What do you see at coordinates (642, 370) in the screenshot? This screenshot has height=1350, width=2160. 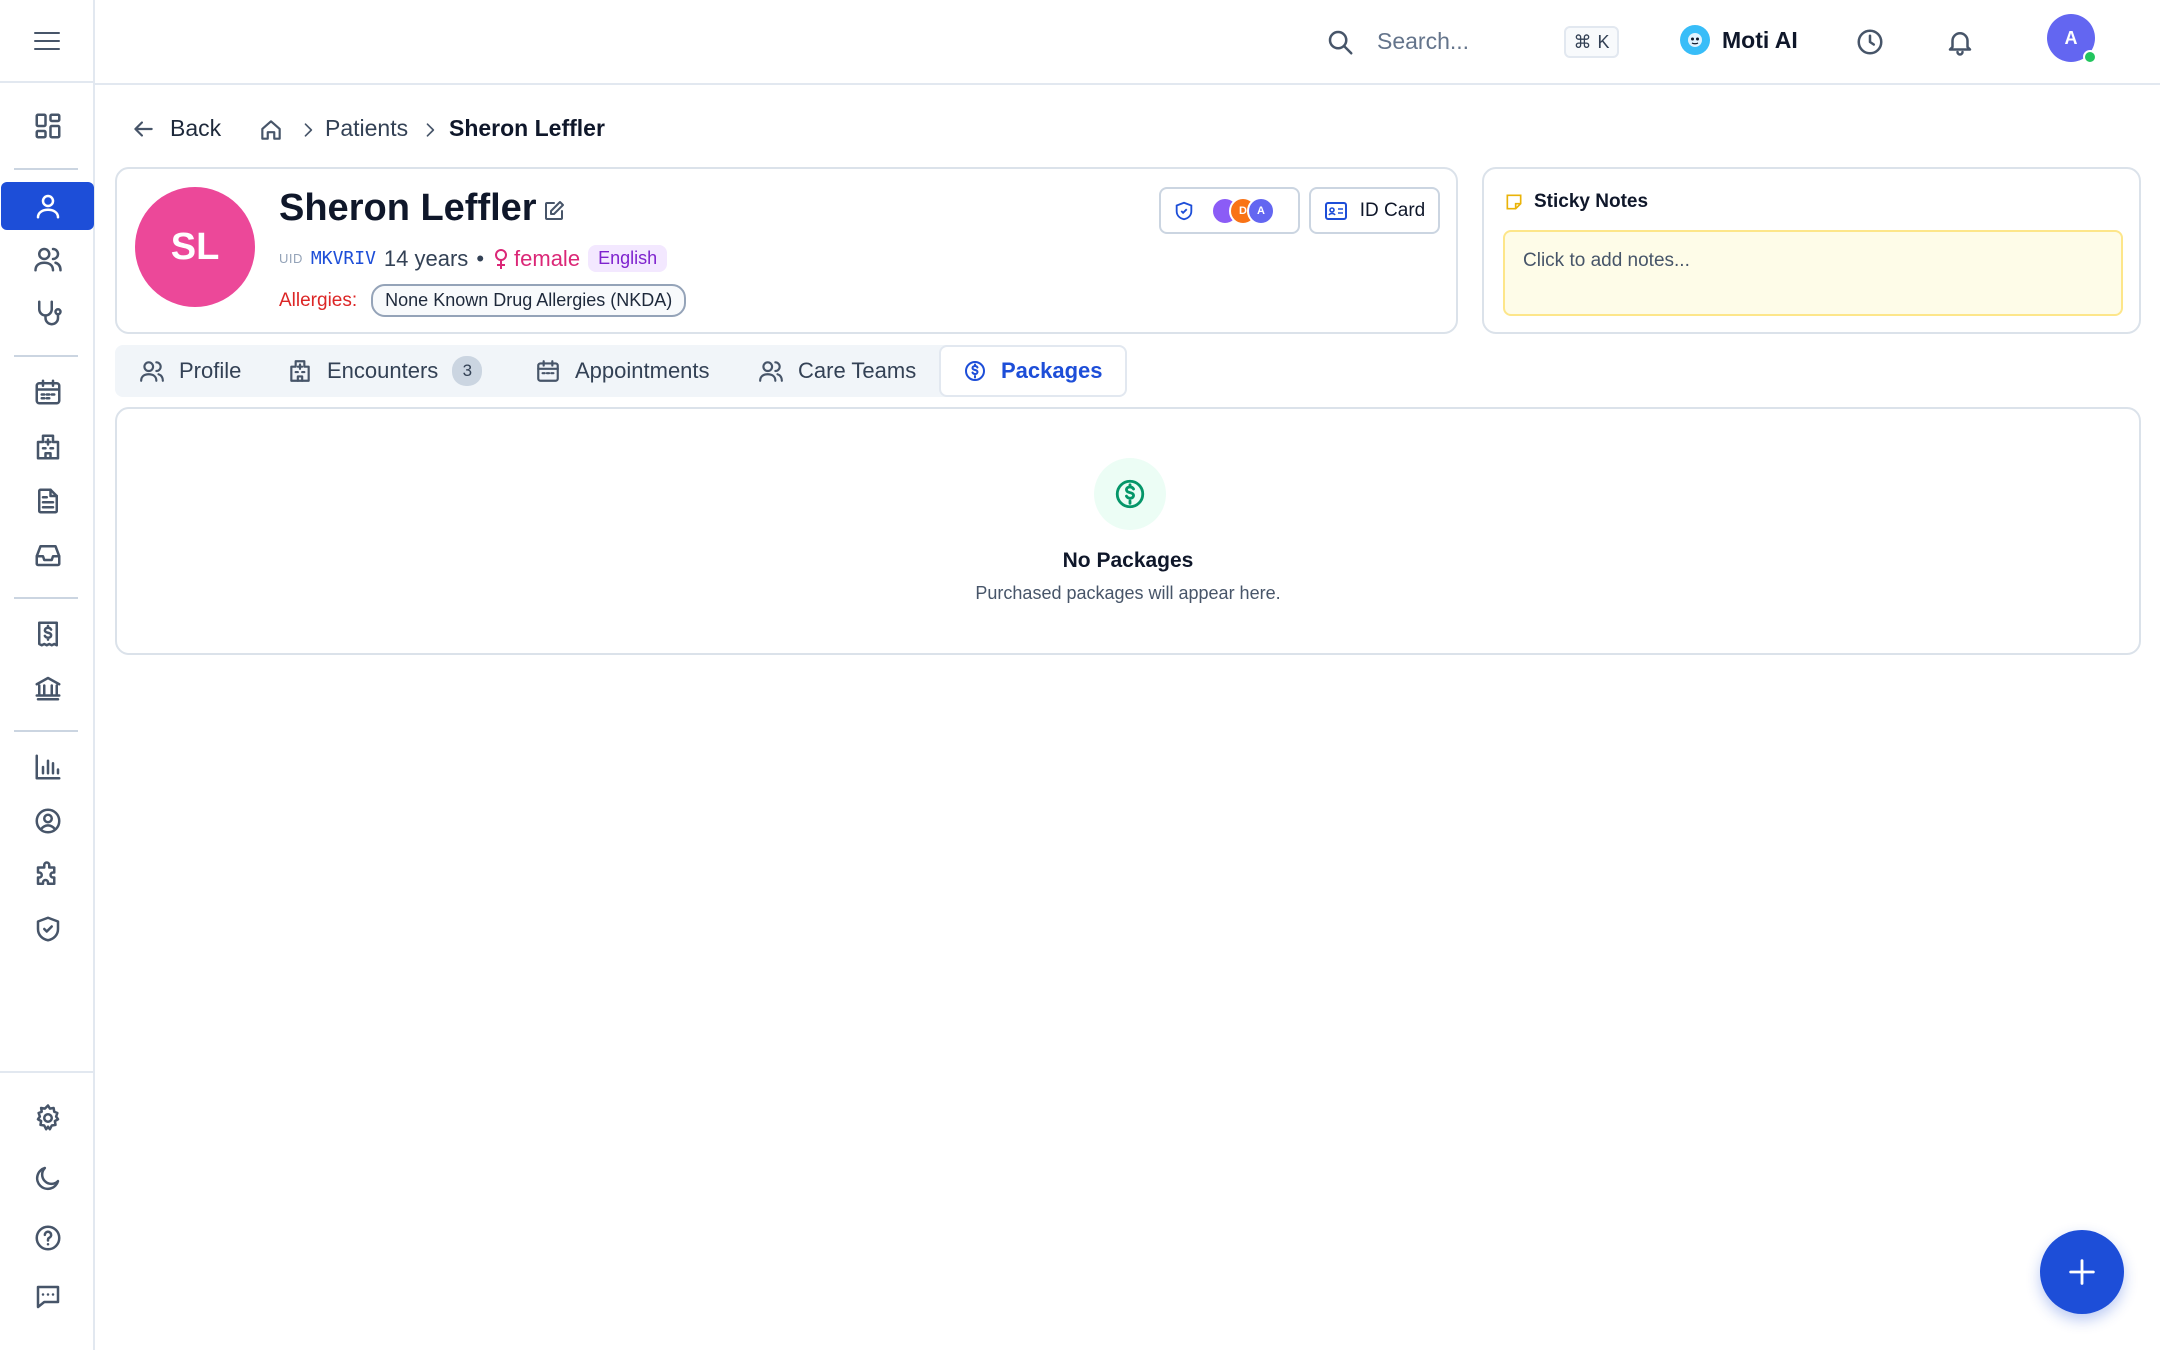 I see `tab-label: Appointments` at bounding box center [642, 370].